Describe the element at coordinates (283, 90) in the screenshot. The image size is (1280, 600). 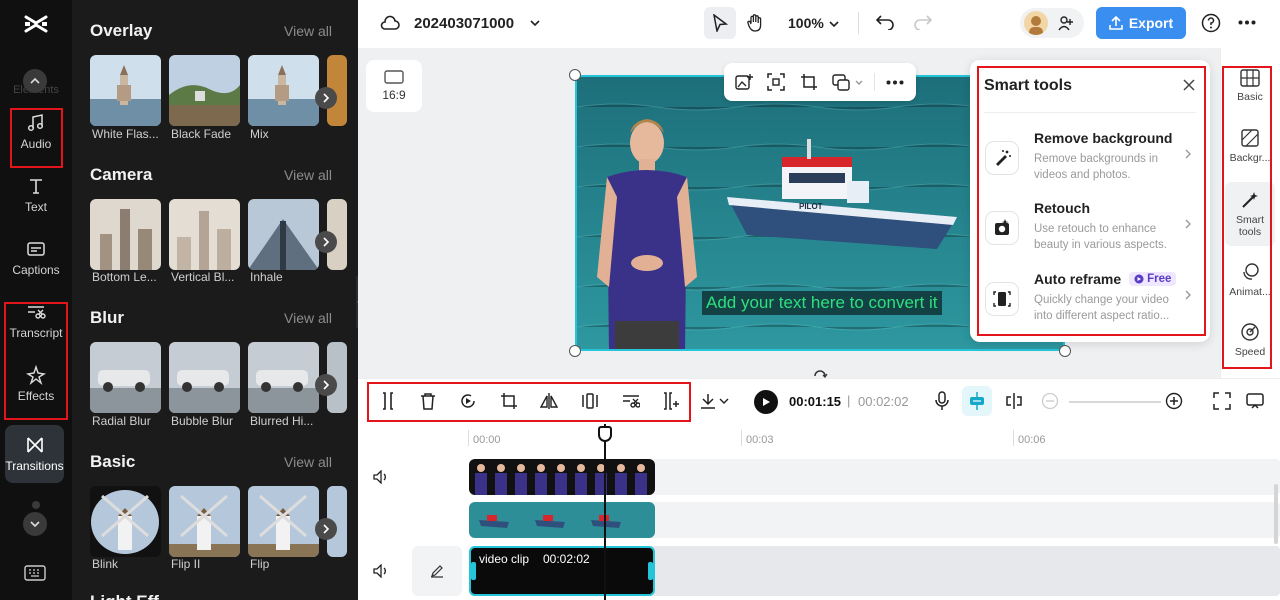
I see `thumb-mix` at that location.